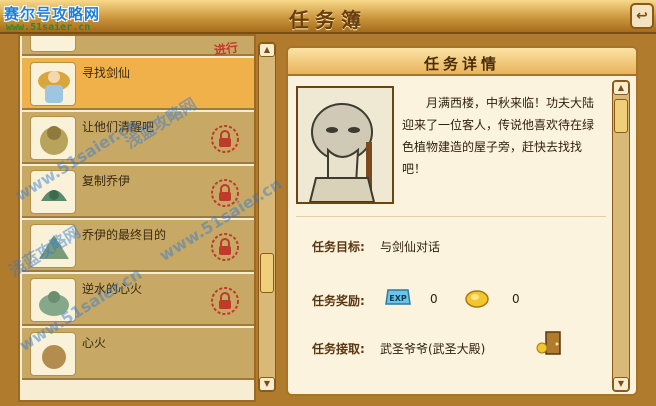 This screenshot has height=406, width=656. What do you see at coordinates (434, 299) in the screenshot?
I see `exp-reward-value: 0` at bounding box center [434, 299].